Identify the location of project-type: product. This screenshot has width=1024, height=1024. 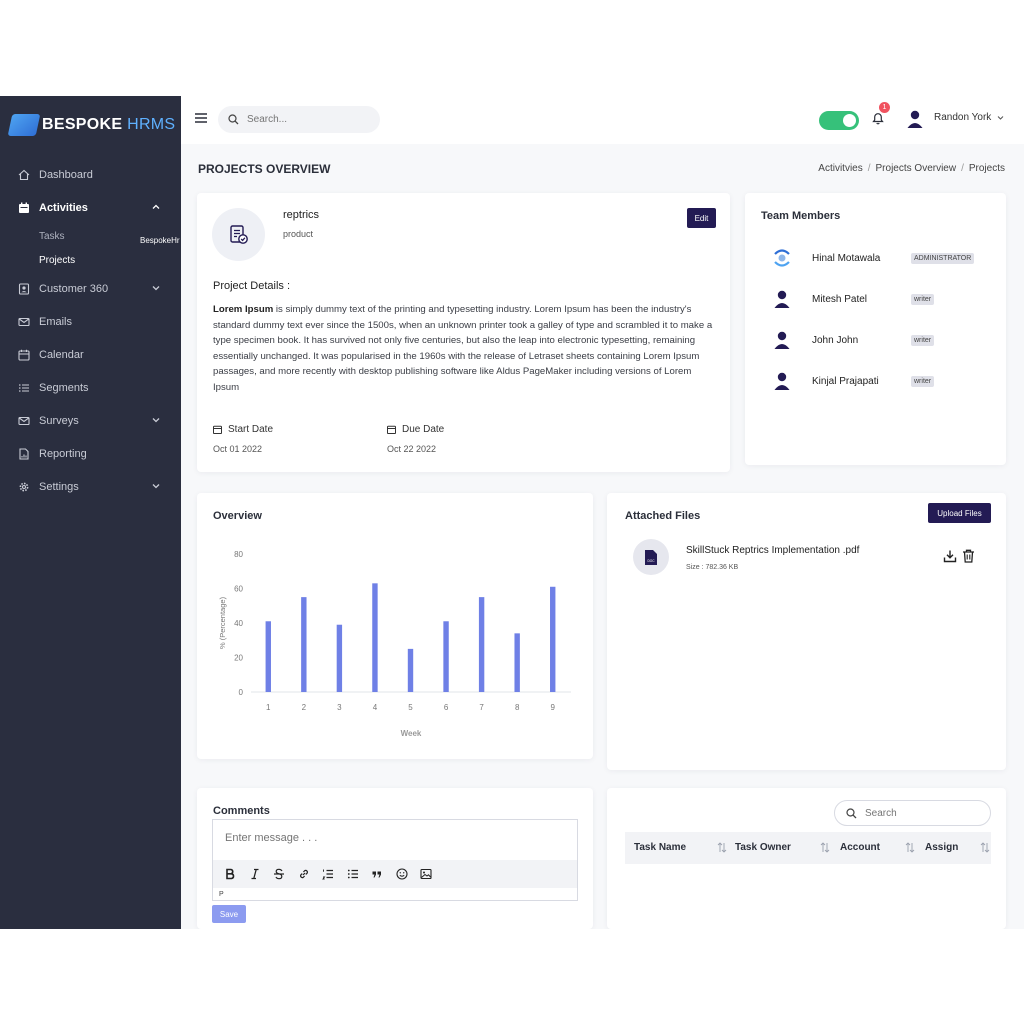
(298, 234).